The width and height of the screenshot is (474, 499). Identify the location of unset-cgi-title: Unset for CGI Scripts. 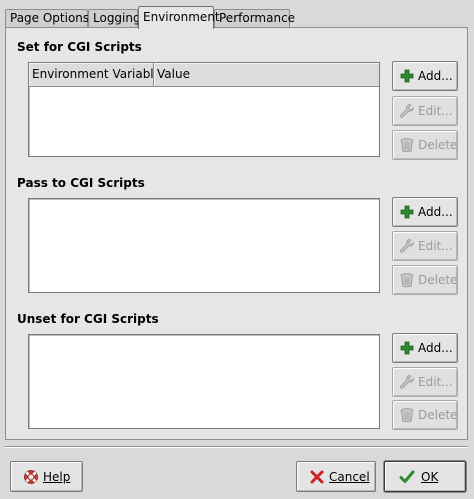
(88, 319).